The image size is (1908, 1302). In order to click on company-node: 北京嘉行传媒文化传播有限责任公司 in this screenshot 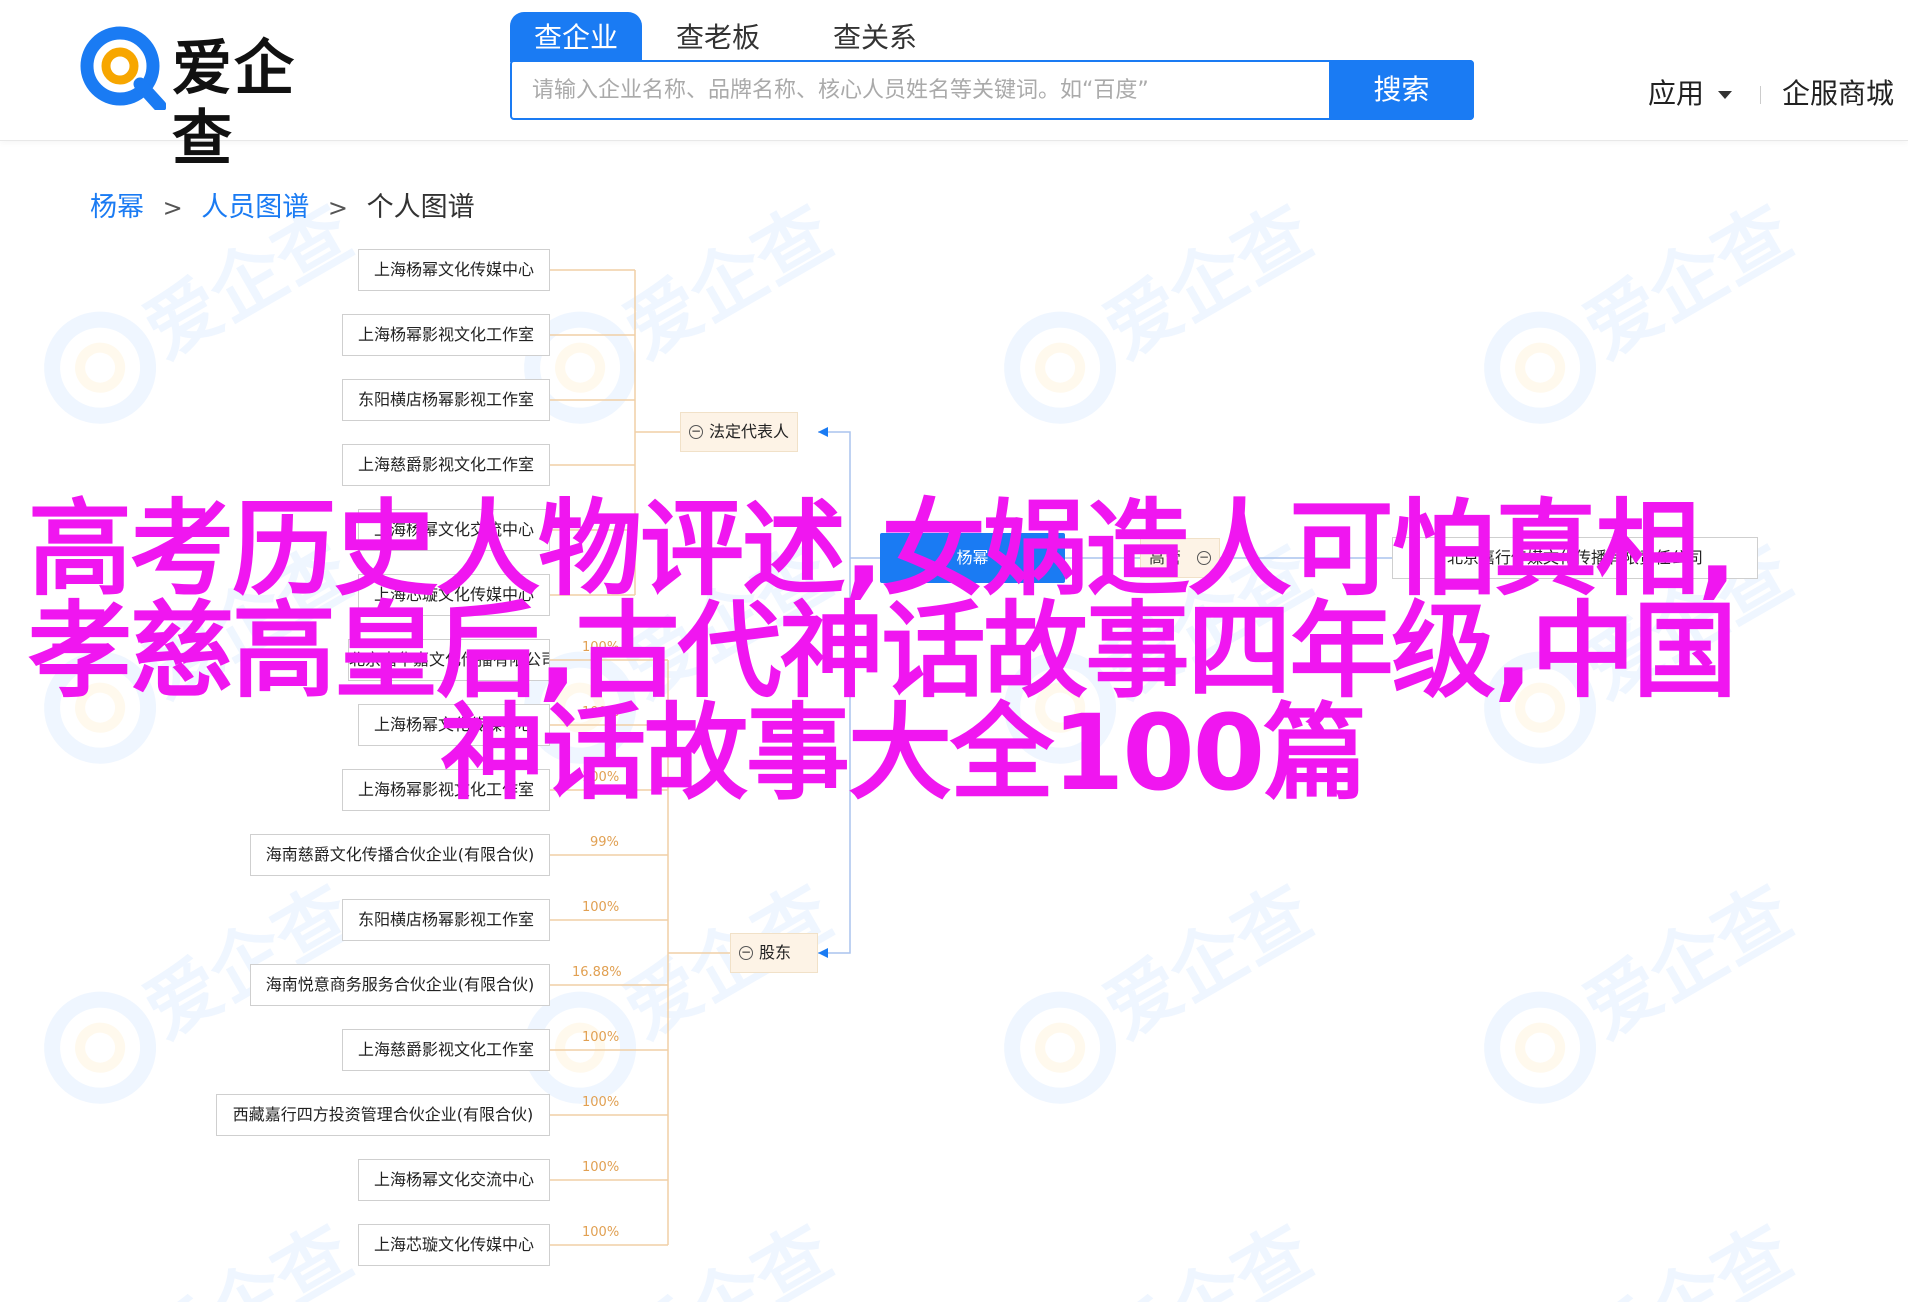, I will do `click(1575, 558)`.